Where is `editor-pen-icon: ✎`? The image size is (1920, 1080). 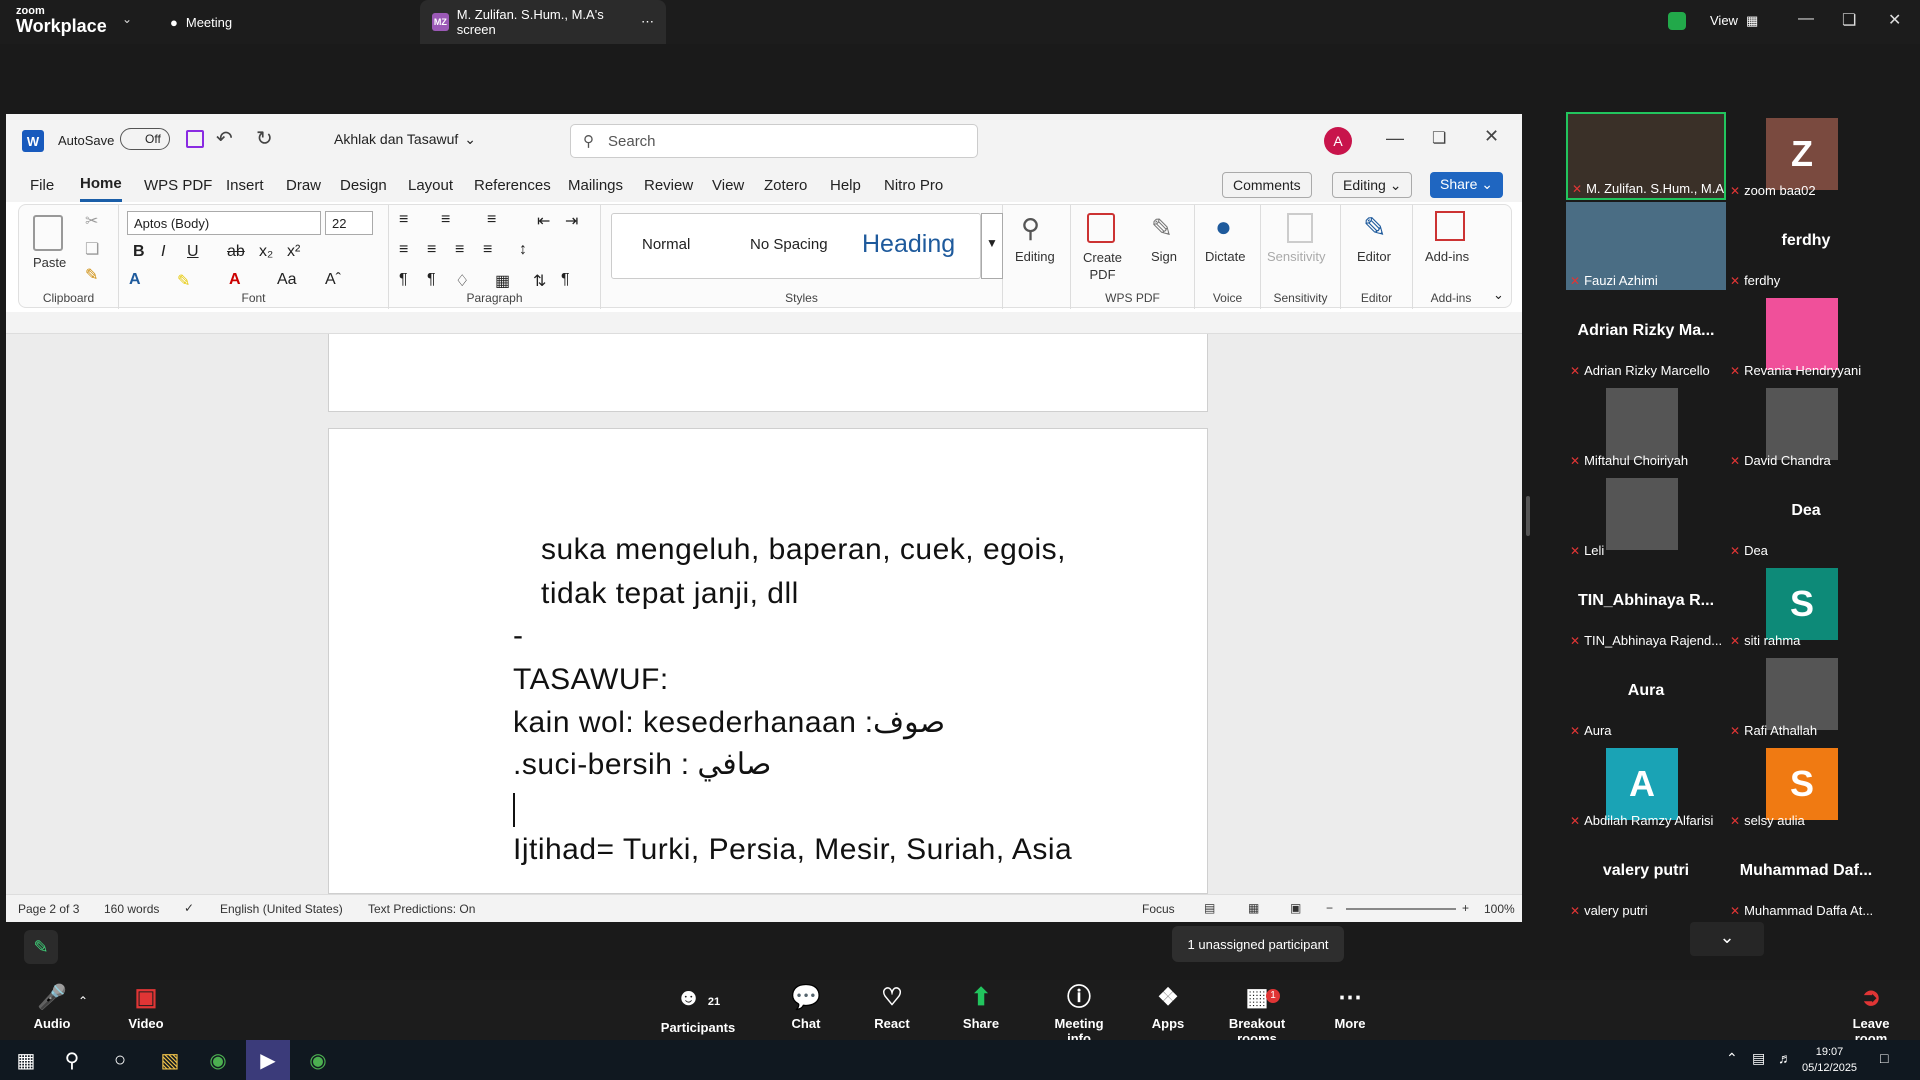 editor-pen-icon: ✎ is located at coordinates (1374, 227).